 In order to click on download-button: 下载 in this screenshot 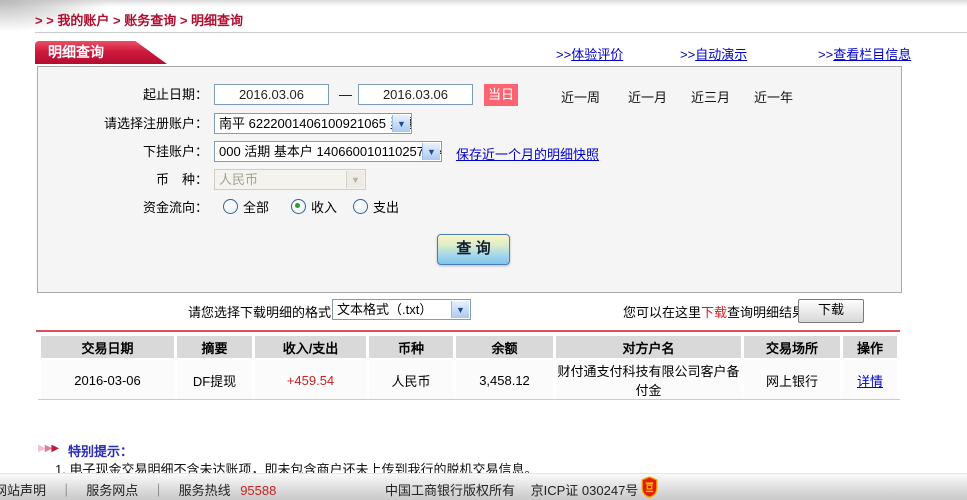, I will do `click(831, 311)`.